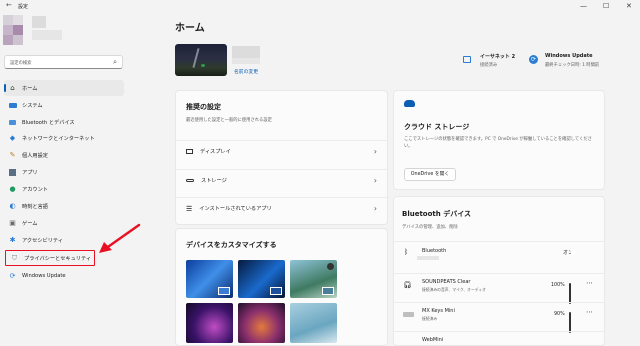 Image resolution: width=640 pixels, height=346 pixels. What do you see at coordinates (430, 227) in the screenshot?
I see `bluetooth-subtitle: デバイスの管理、追加、削除` at bounding box center [430, 227].